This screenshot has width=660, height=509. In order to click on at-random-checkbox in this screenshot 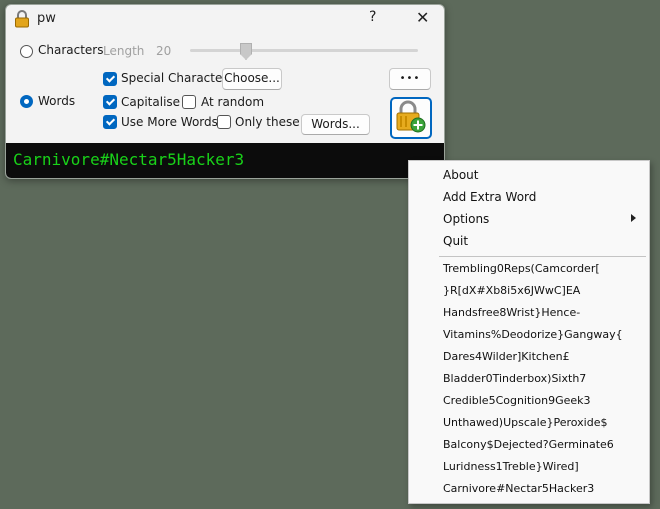, I will do `click(189, 102)`.